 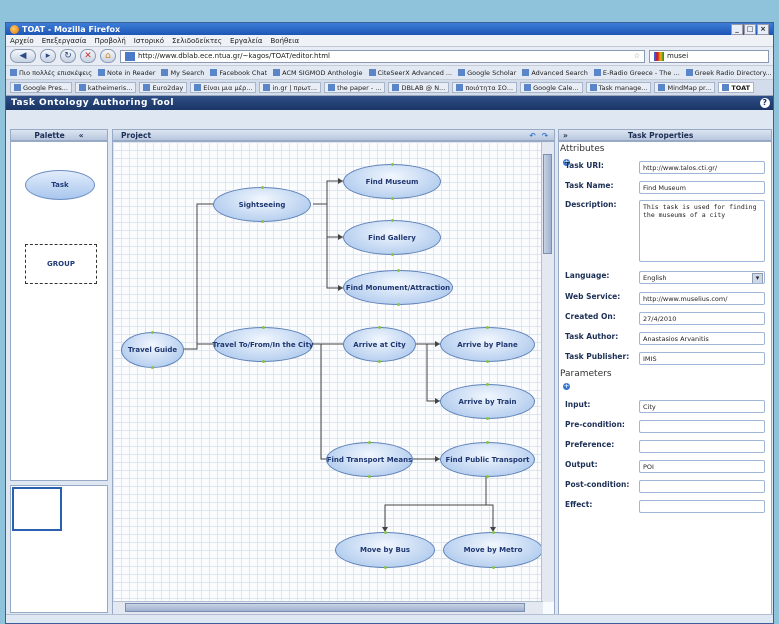 What do you see at coordinates (547, 372) in the screenshot?
I see `canvas-vertical-scrollbar` at bounding box center [547, 372].